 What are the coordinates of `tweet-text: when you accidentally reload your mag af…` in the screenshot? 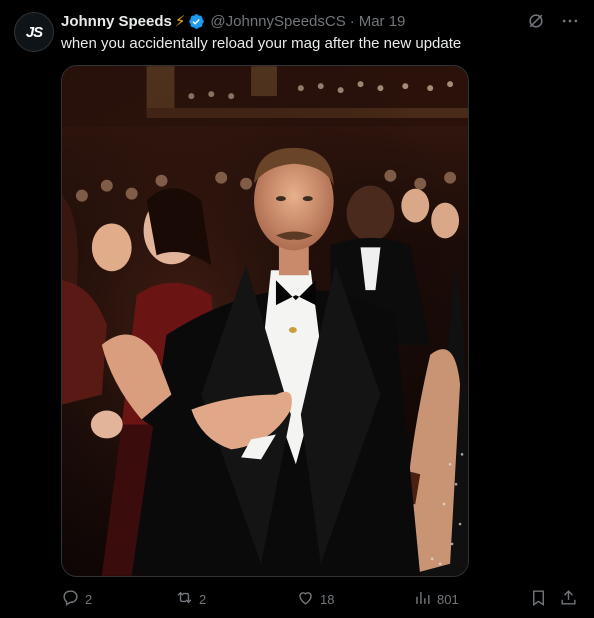 It's located at (261, 43).